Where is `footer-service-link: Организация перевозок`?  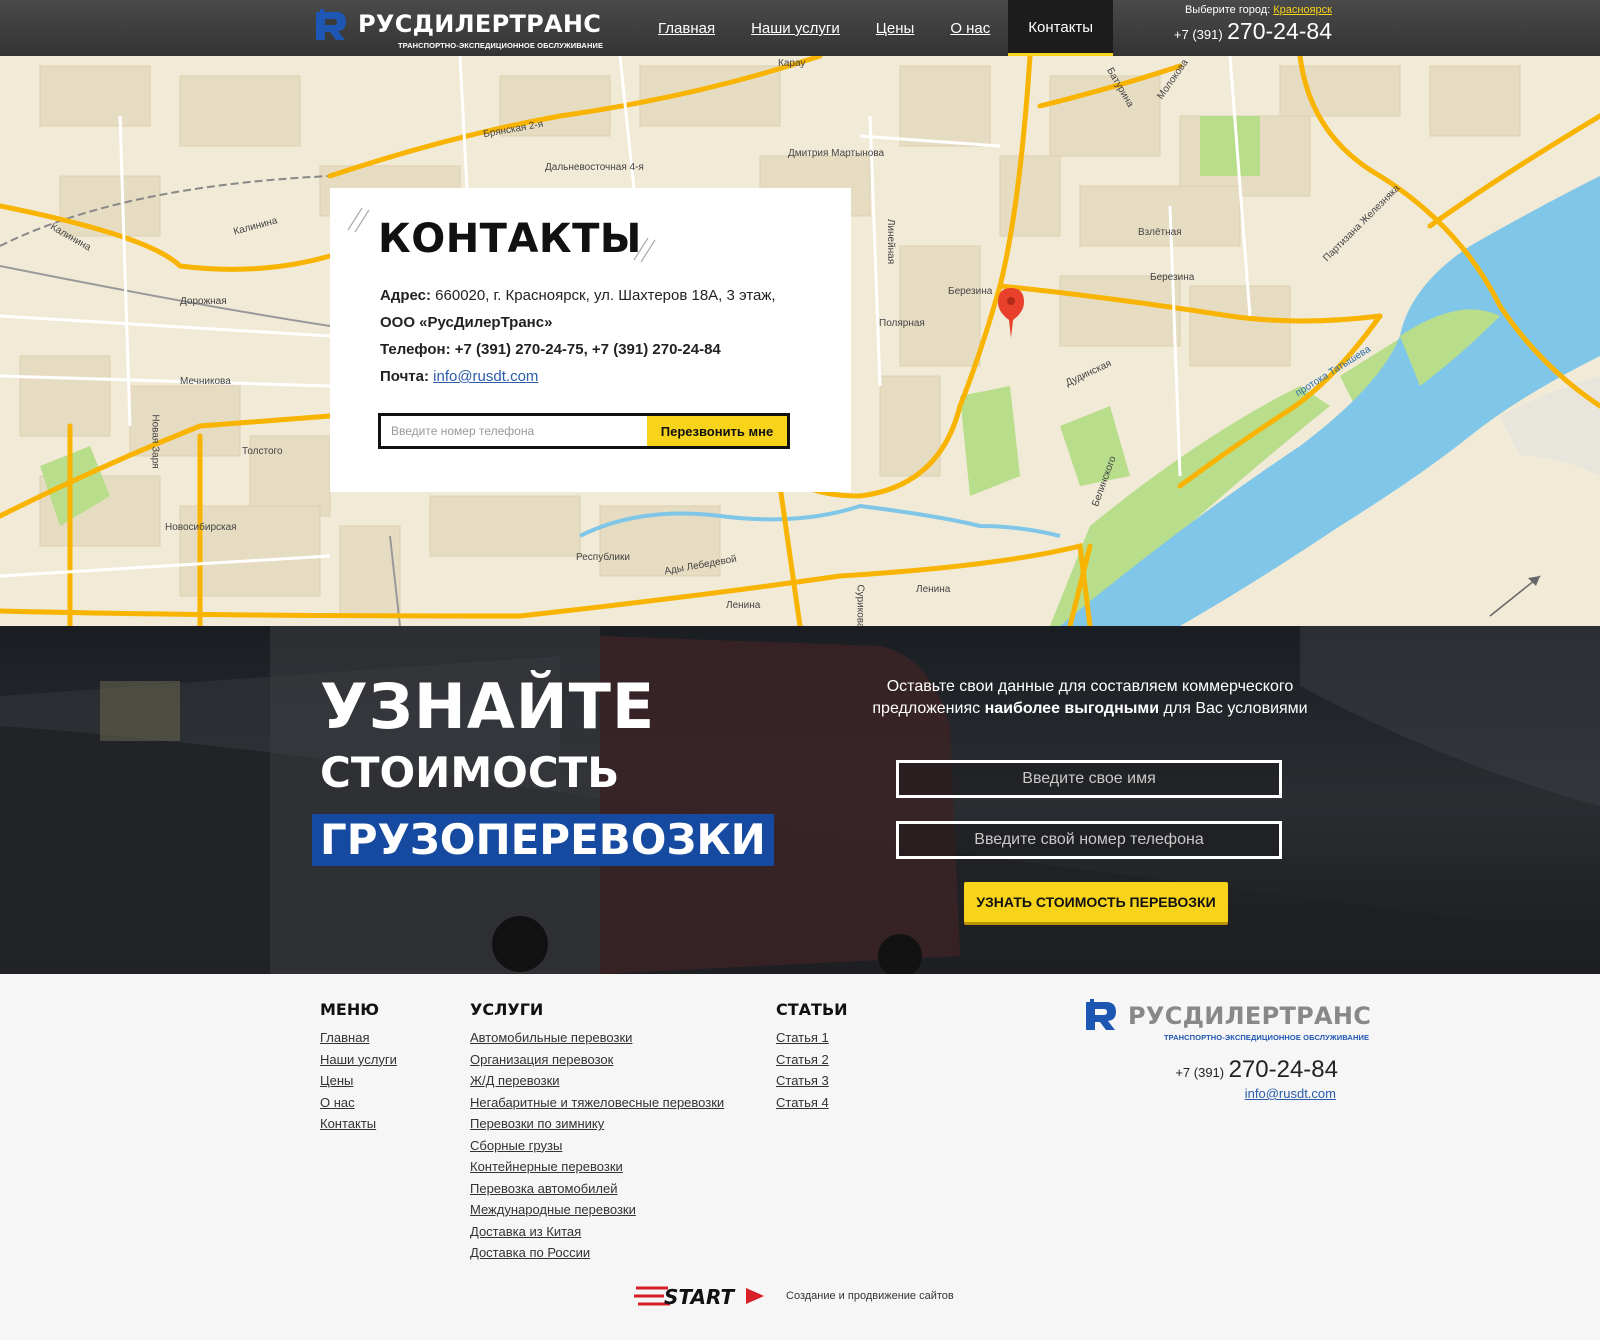
footer-service-link: Организация перевозок is located at coordinates (597, 1060).